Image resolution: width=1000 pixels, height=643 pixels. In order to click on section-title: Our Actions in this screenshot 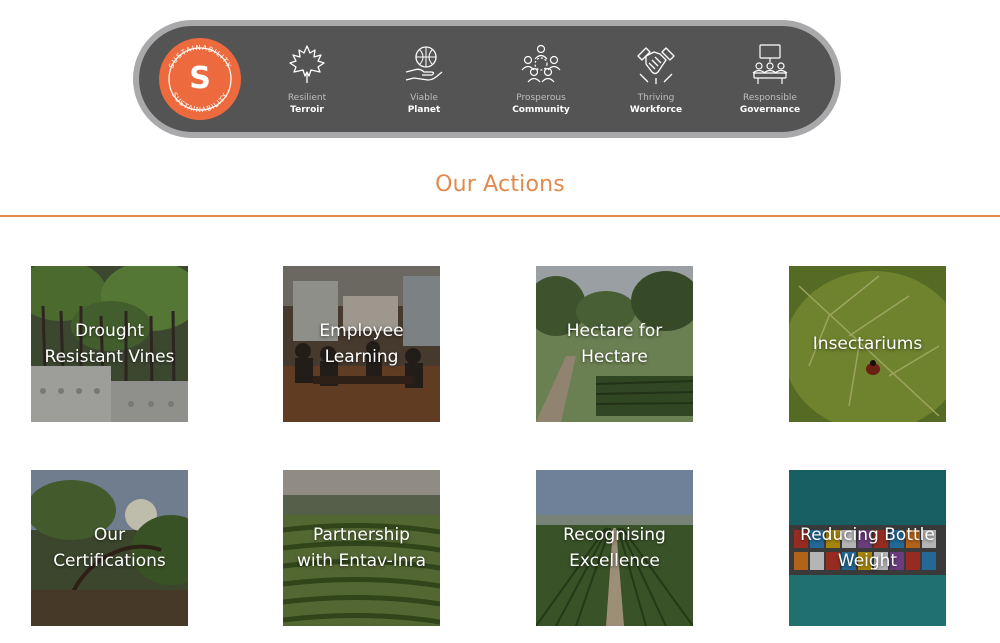, I will do `click(500, 184)`.